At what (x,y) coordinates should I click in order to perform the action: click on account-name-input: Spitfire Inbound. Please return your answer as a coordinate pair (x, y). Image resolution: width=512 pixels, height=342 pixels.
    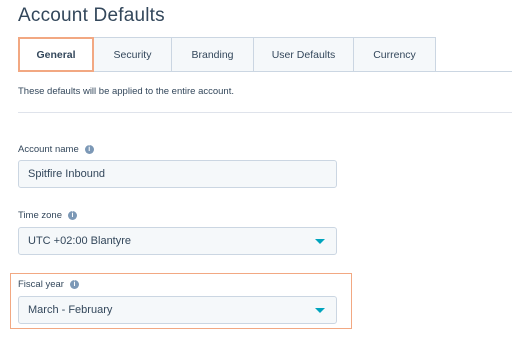
    Looking at the image, I should click on (177, 174).